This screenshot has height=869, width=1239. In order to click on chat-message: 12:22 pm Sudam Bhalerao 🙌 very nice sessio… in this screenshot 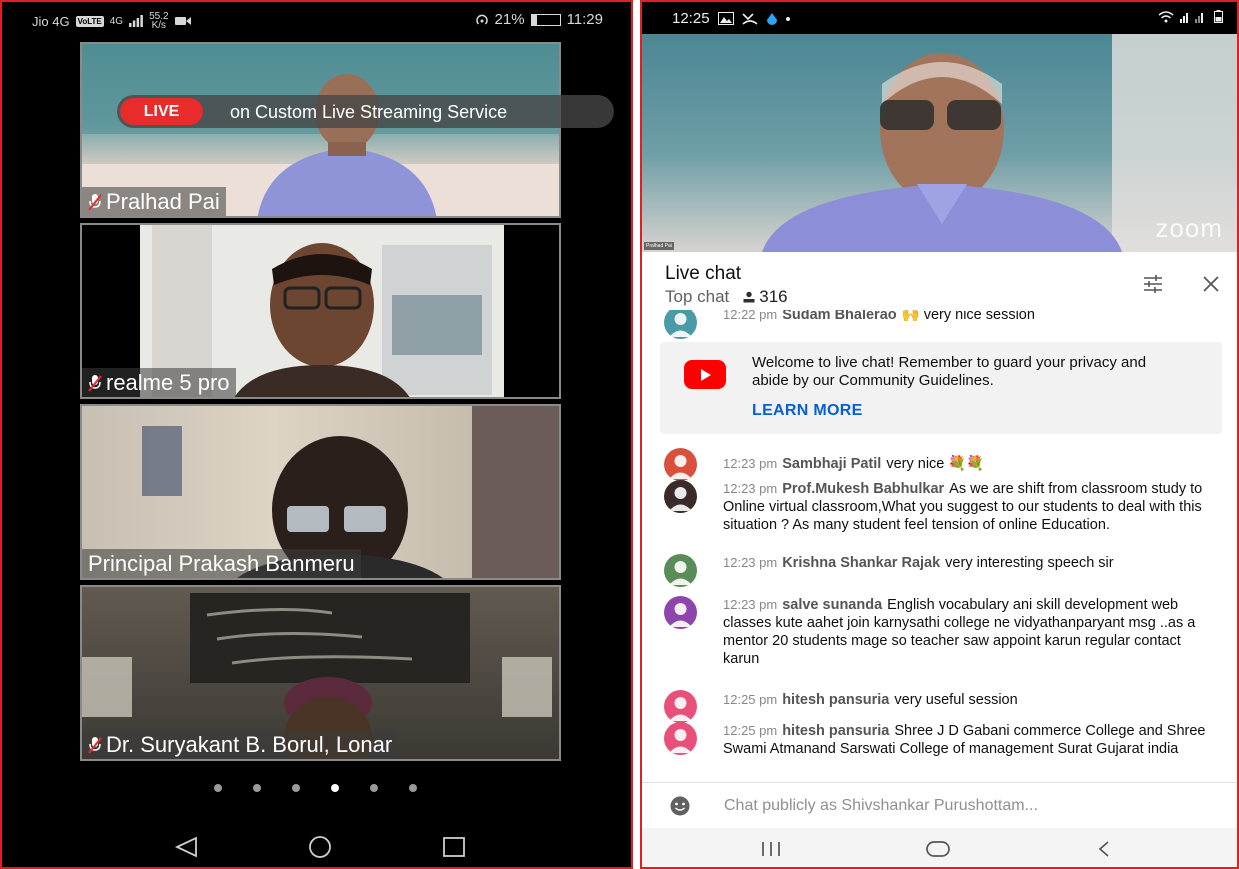, I will do `click(940, 324)`.